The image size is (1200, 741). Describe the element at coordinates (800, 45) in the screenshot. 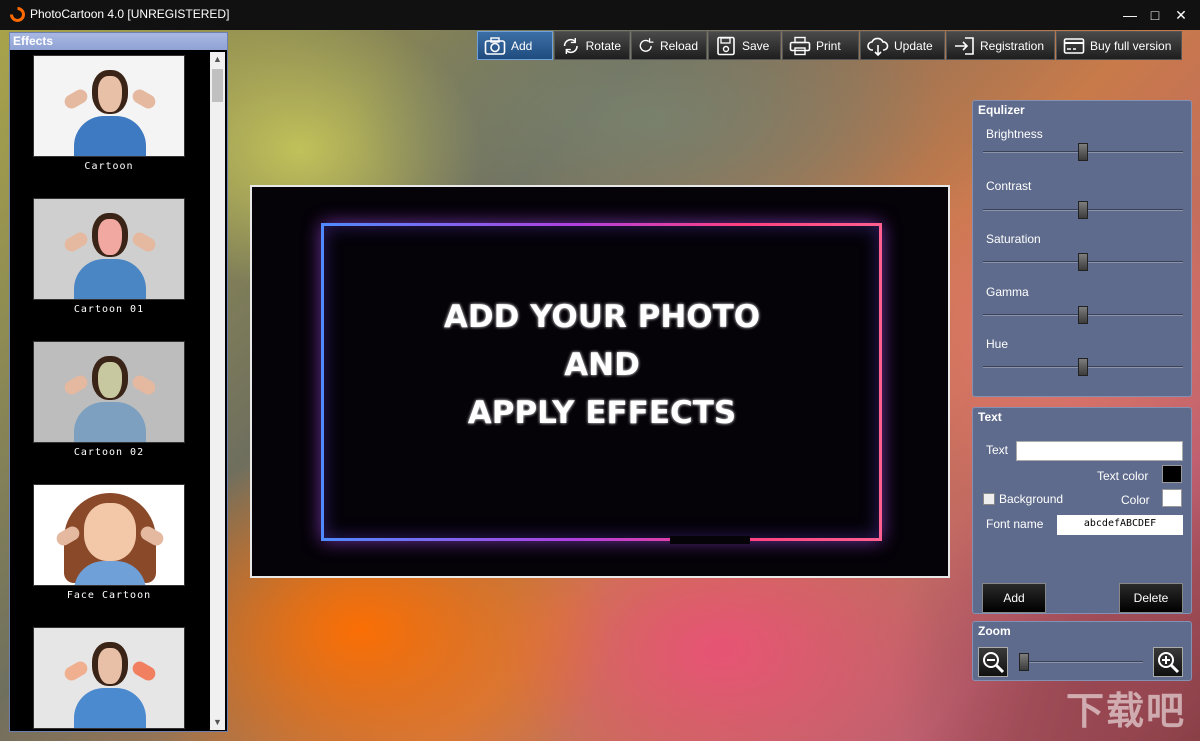

I see `print-icon` at that location.